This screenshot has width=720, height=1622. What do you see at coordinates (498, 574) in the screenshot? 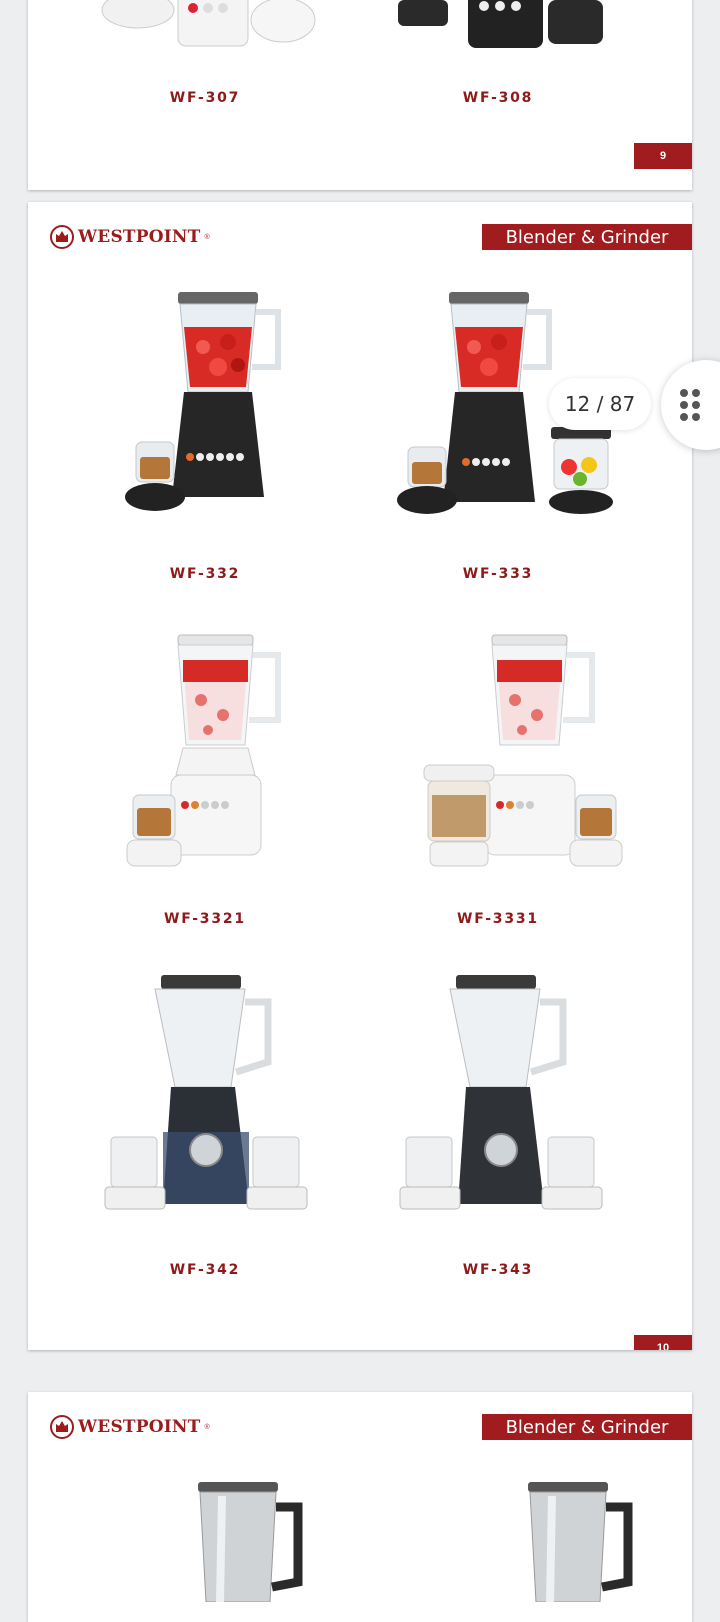
I see `model-label: WF-333` at bounding box center [498, 574].